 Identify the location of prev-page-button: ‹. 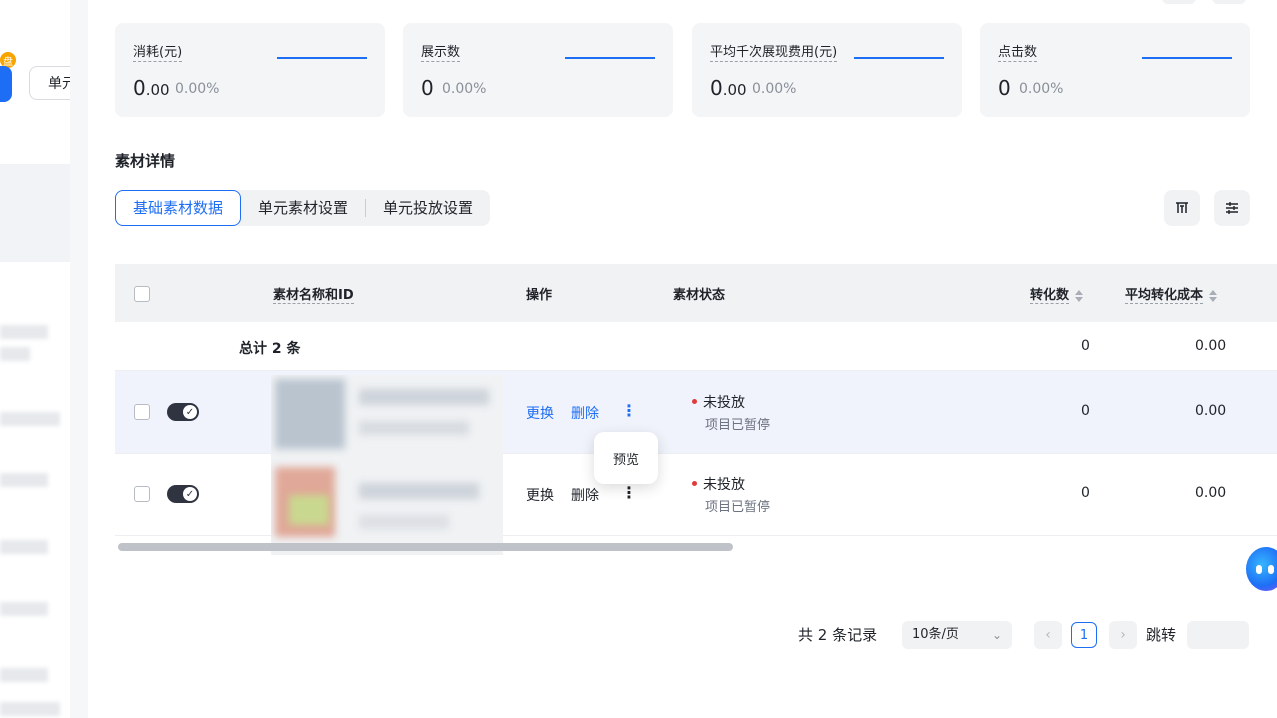
(1048, 635).